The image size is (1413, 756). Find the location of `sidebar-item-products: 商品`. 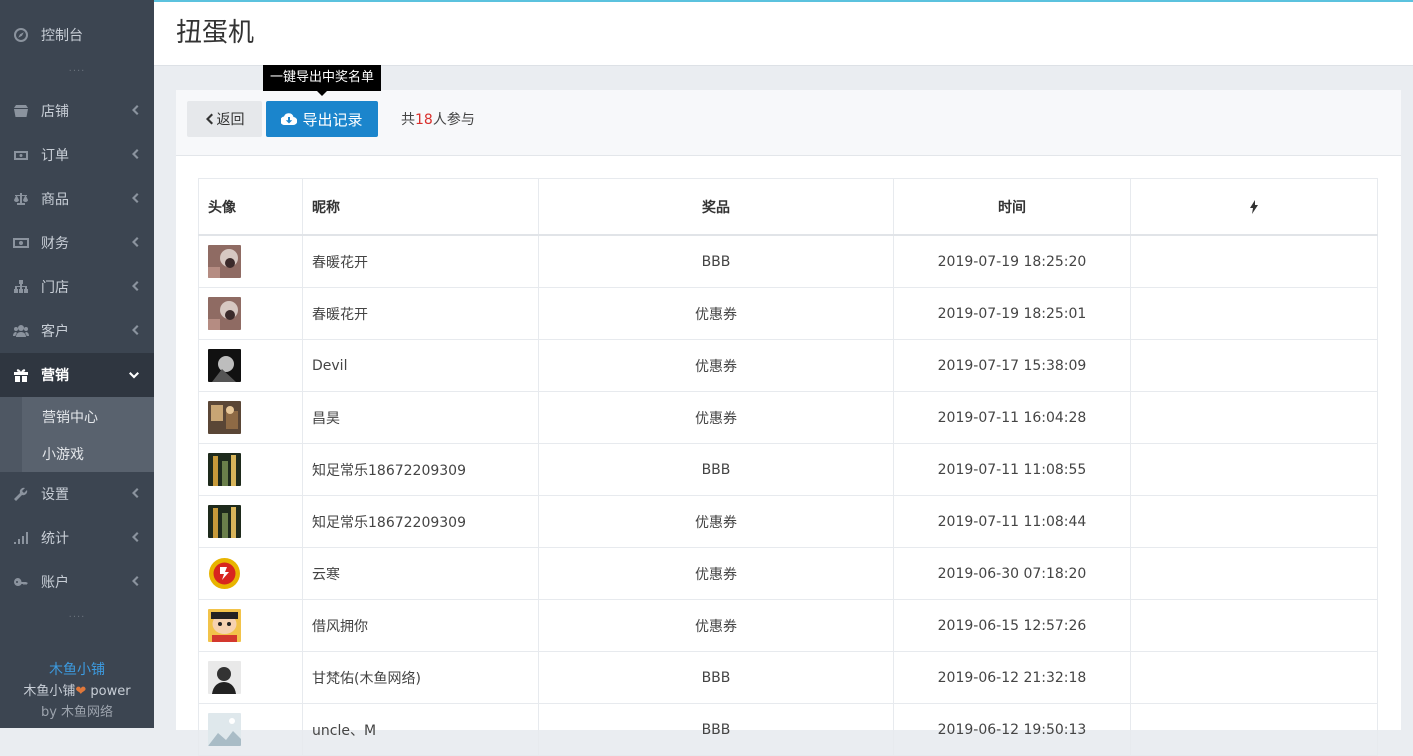

sidebar-item-products: 商品 is located at coordinates (77, 199).